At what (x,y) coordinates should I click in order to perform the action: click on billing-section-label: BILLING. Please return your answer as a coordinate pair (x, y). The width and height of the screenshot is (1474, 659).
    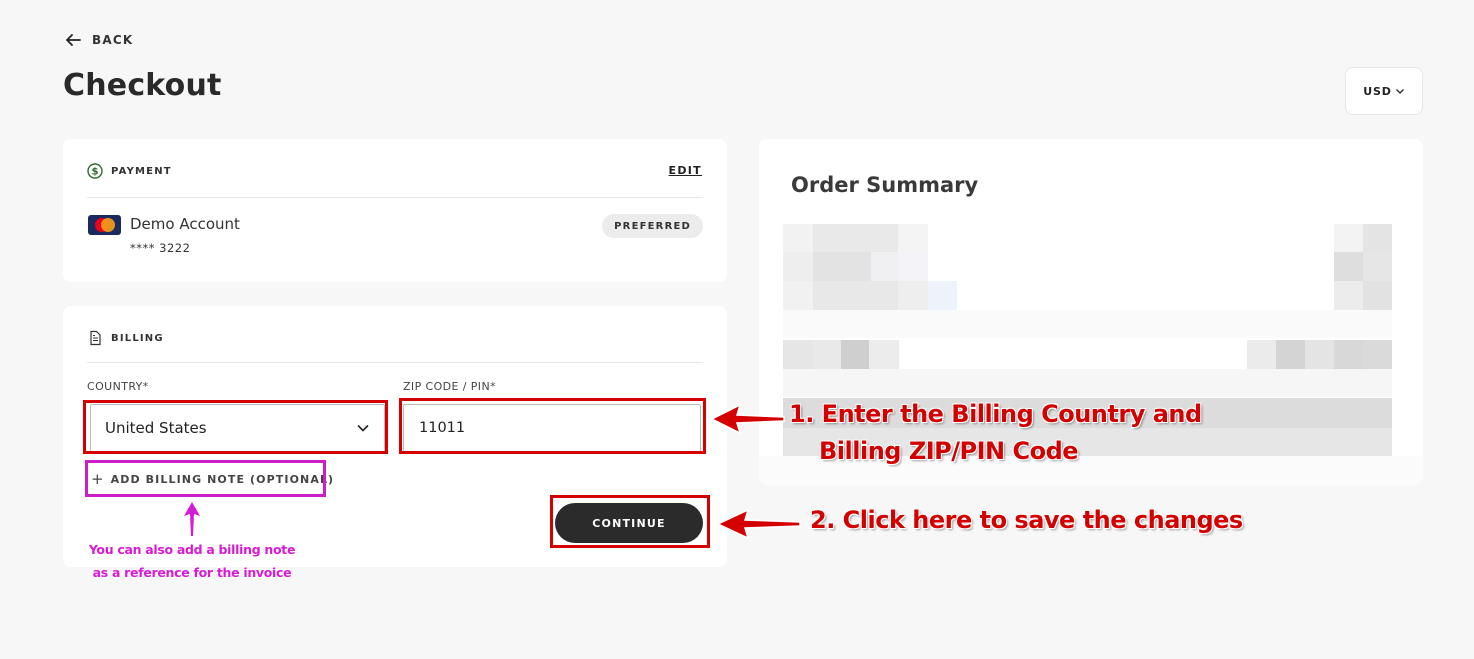
    Looking at the image, I should click on (137, 338).